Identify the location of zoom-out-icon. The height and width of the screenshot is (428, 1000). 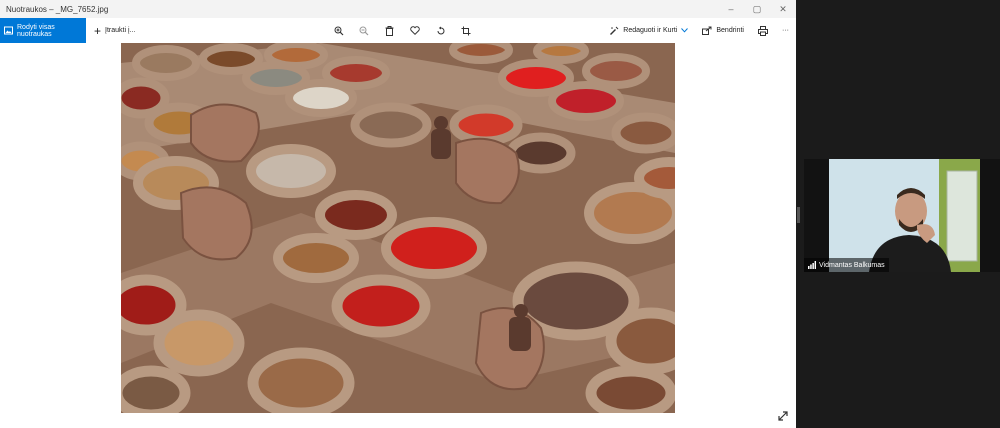
(364, 30).